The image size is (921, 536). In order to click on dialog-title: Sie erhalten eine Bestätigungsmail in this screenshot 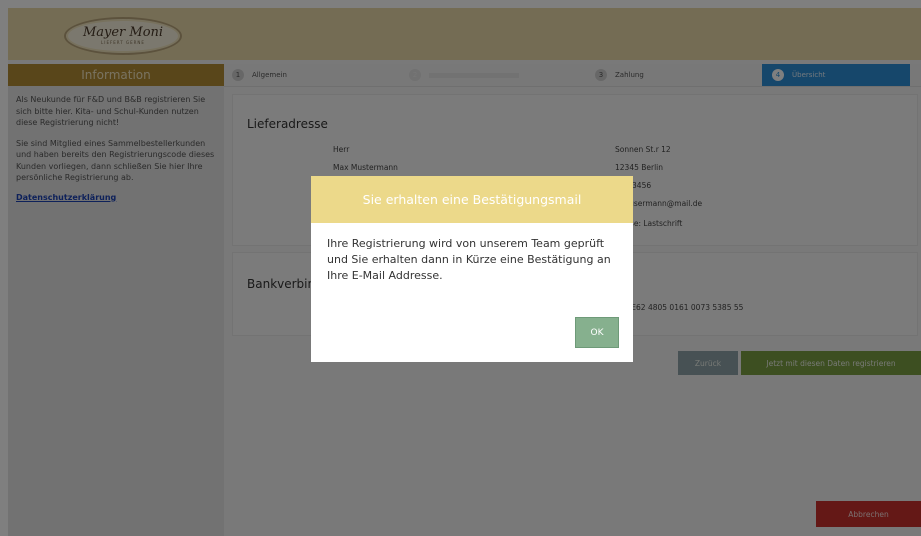, I will do `click(472, 199)`.